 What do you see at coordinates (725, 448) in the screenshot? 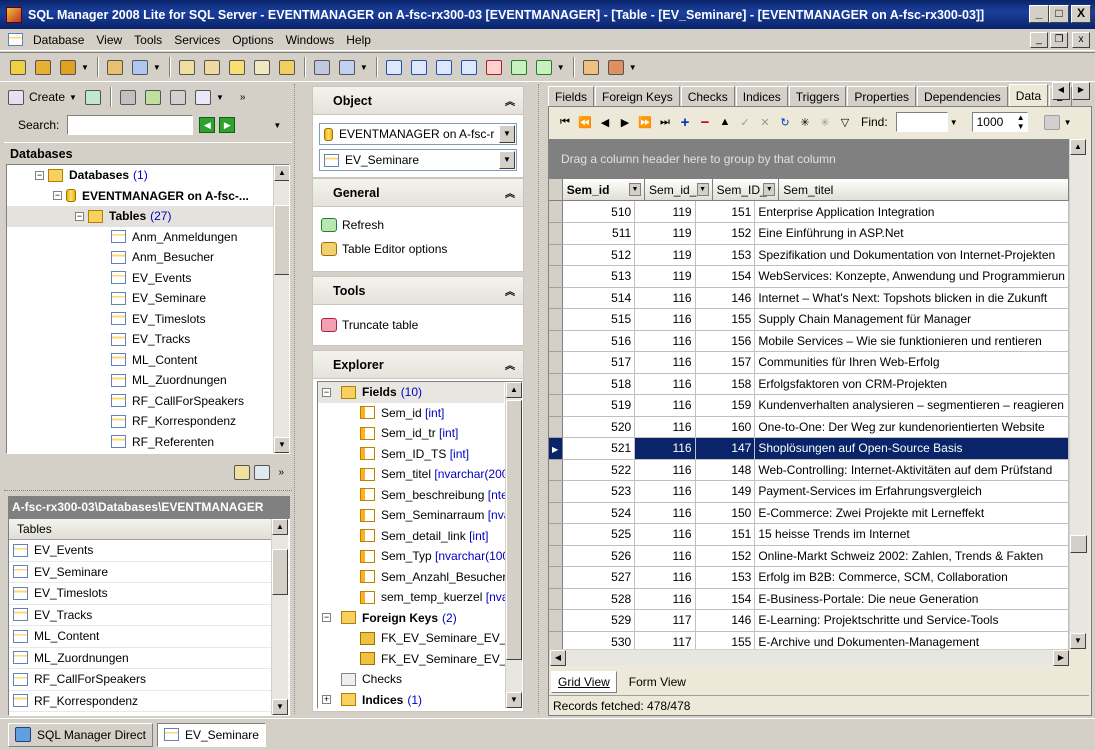
I see `table-cell: 147` at bounding box center [725, 448].